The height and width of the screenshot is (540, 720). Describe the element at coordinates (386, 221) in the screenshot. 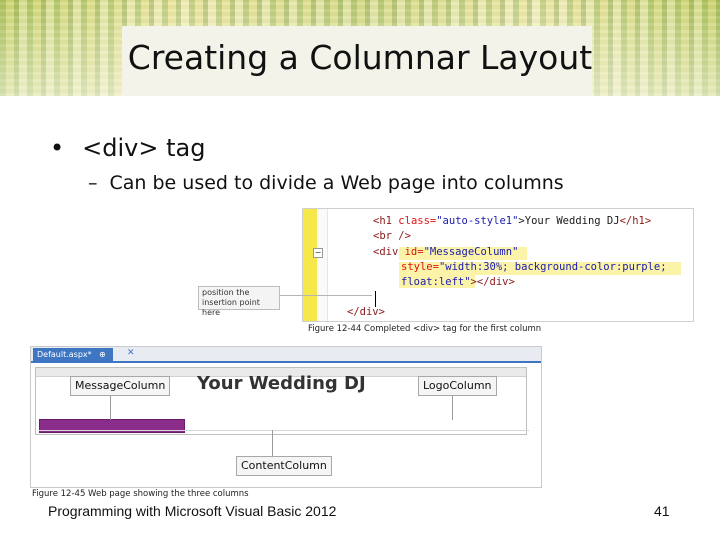

I see `code-token: <h1` at that location.